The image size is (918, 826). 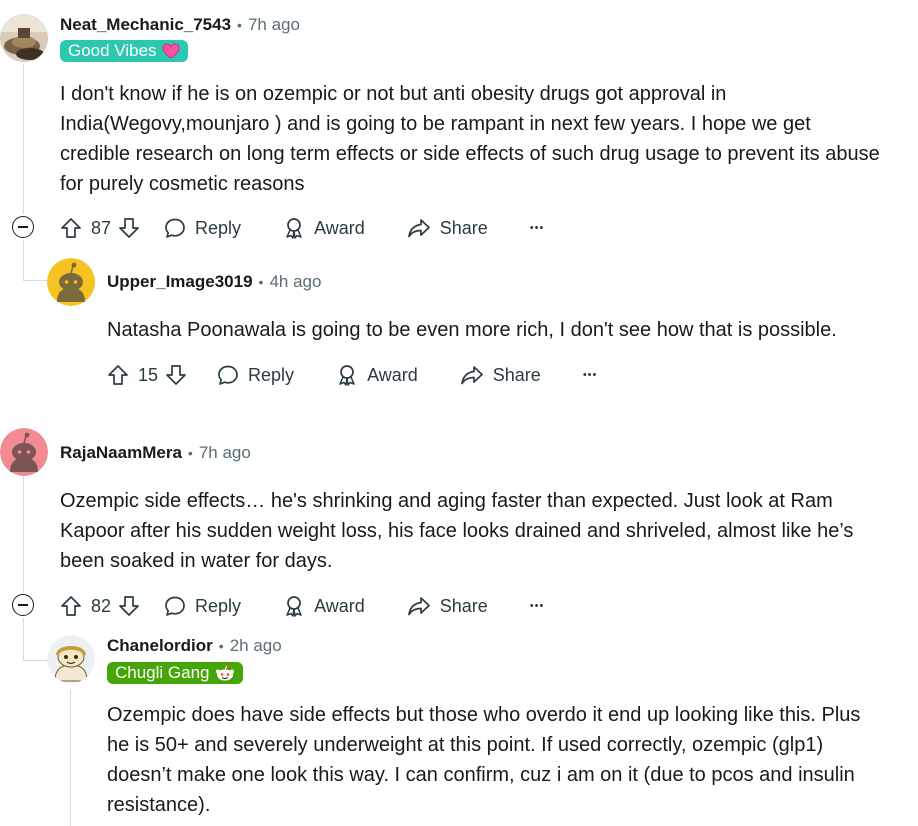 I want to click on timestamp: 2h ago, so click(x=256, y=646).